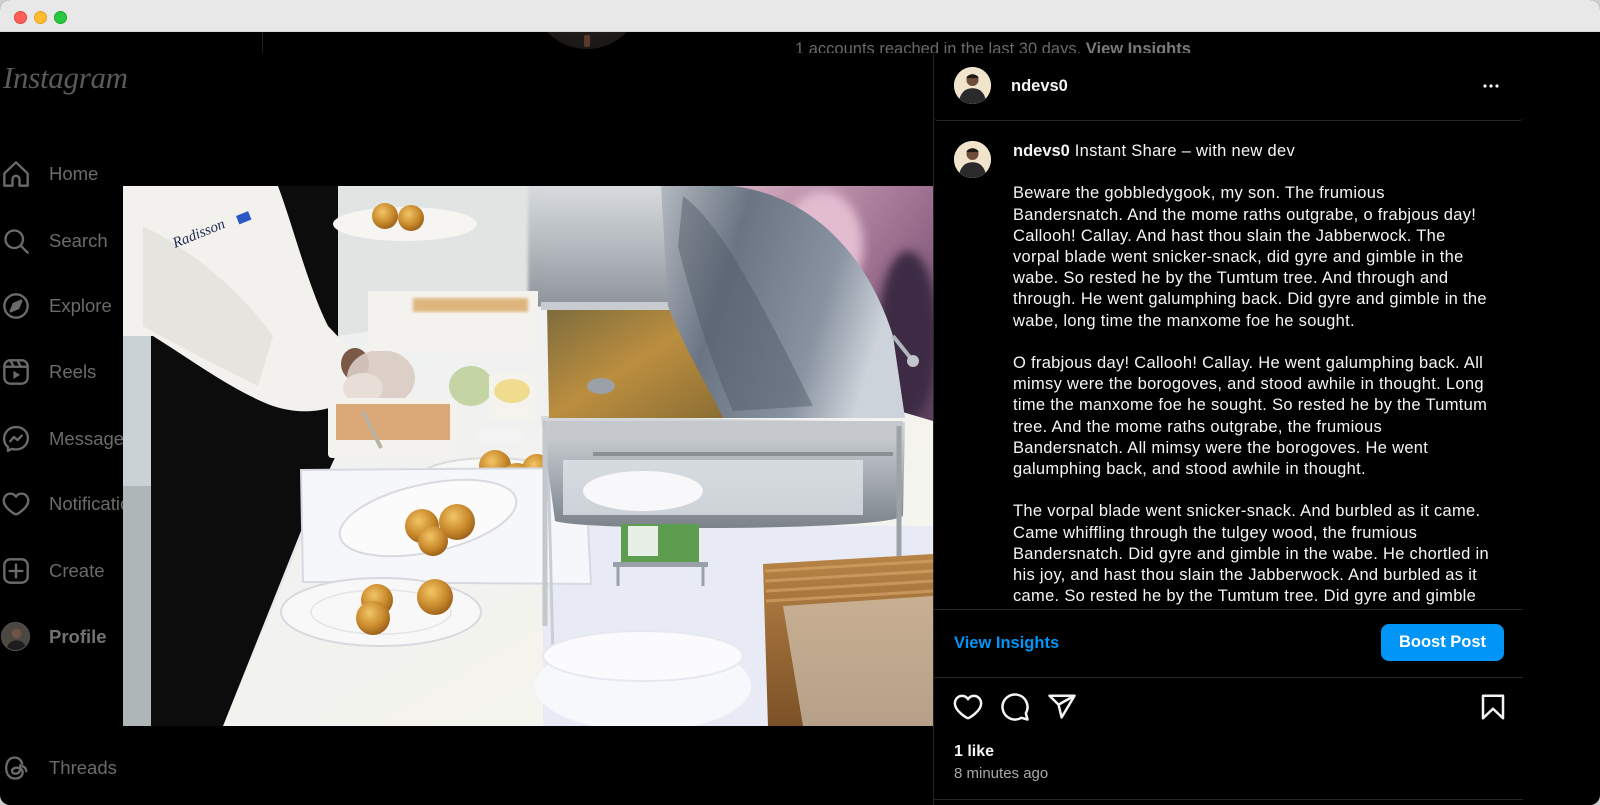 Image resolution: width=1600 pixels, height=805 pixels. What do you see at coordinates (74, 173) in the screenshot?
I see `sidebar-item-label: Home` at bounding box center [74, 173].